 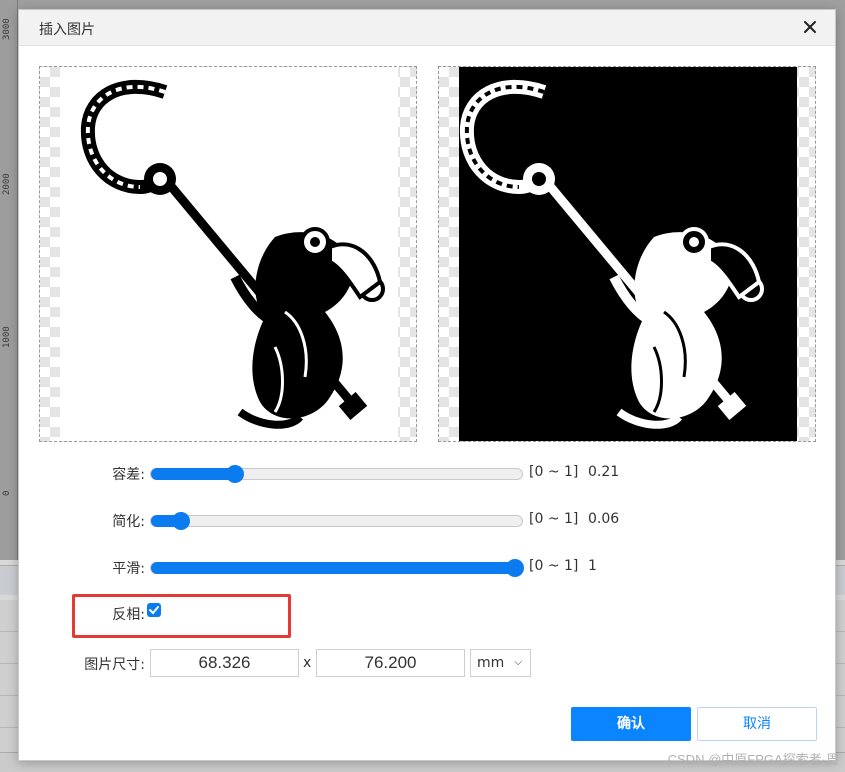 What do you see at coordinates (554, 566) in the screenshot?
I see `smooth-range: [0 ~ 1]` at bounding box center [554, 566].